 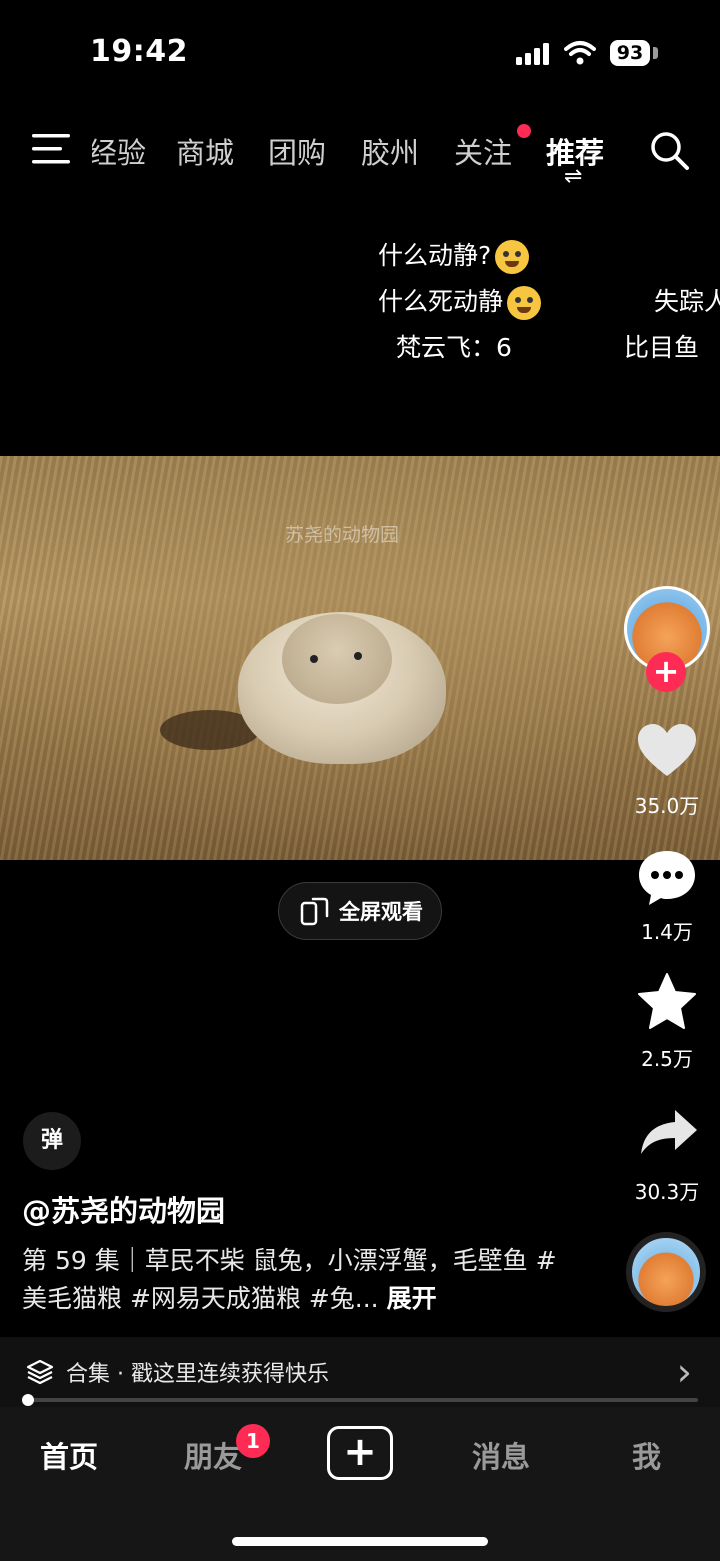 I want to click on expand-button: 展开, so click(x=412, y=1298).